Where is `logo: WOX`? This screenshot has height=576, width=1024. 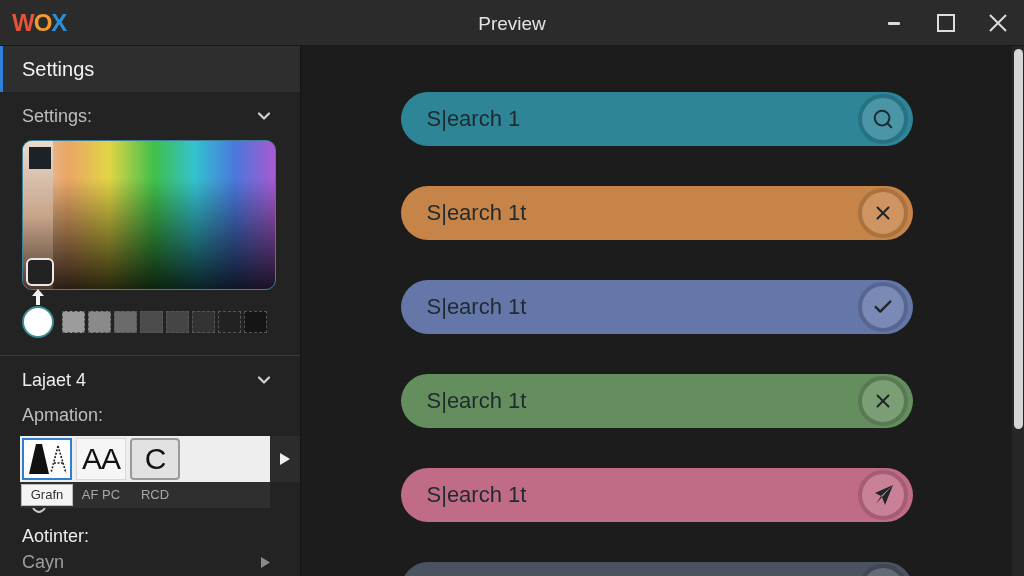
logo: WOX is located at coordinates (39, 23).